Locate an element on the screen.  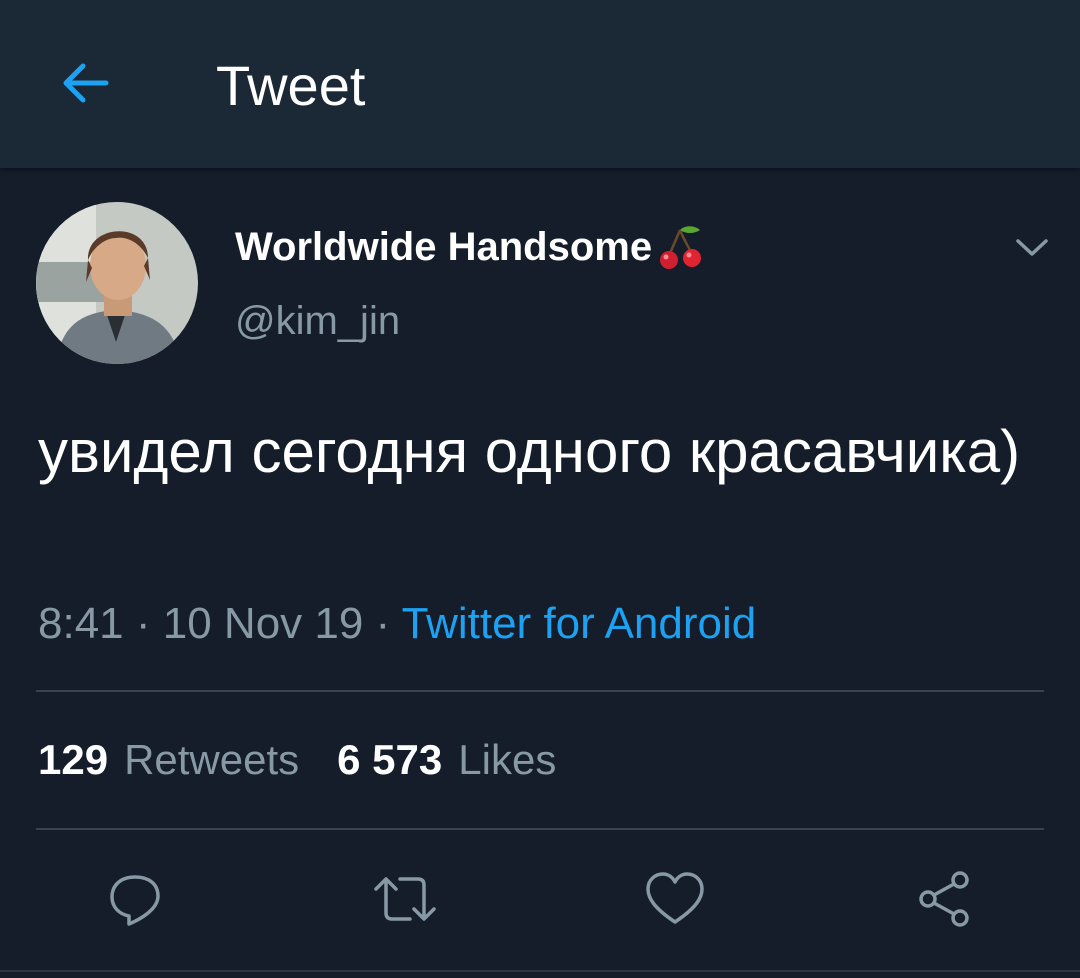
page-title: Tweet is located at coordinates (291, 85).